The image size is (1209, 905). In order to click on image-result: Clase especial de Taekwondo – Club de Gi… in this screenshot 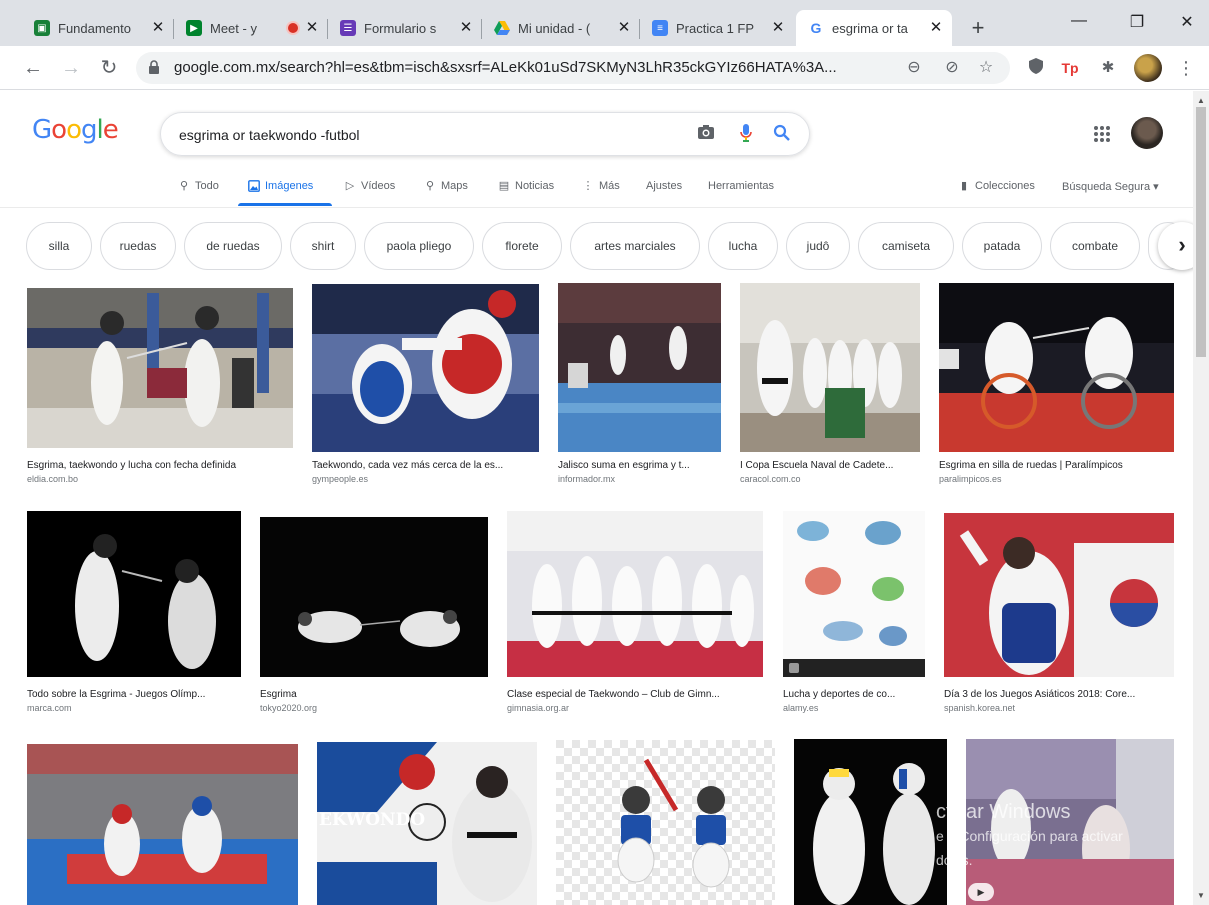, I will do `click(635, 614)`.